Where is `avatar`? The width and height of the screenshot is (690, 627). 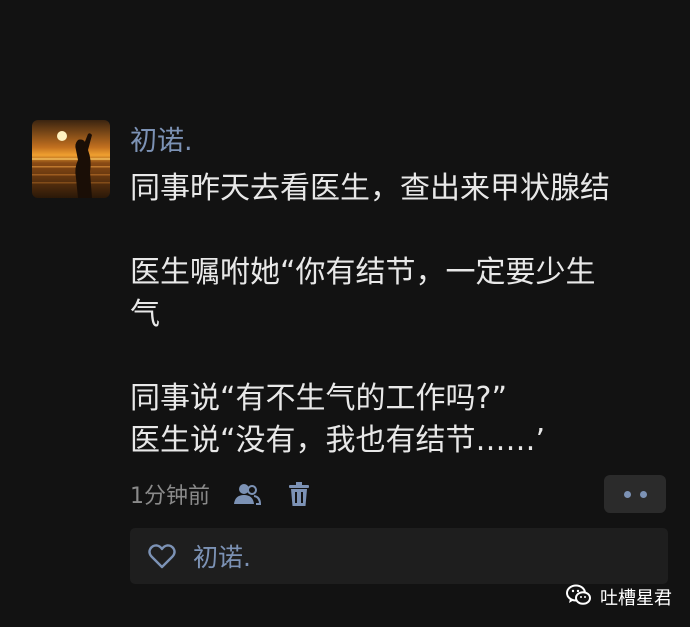
avatar is located at coordinates (71, 159).